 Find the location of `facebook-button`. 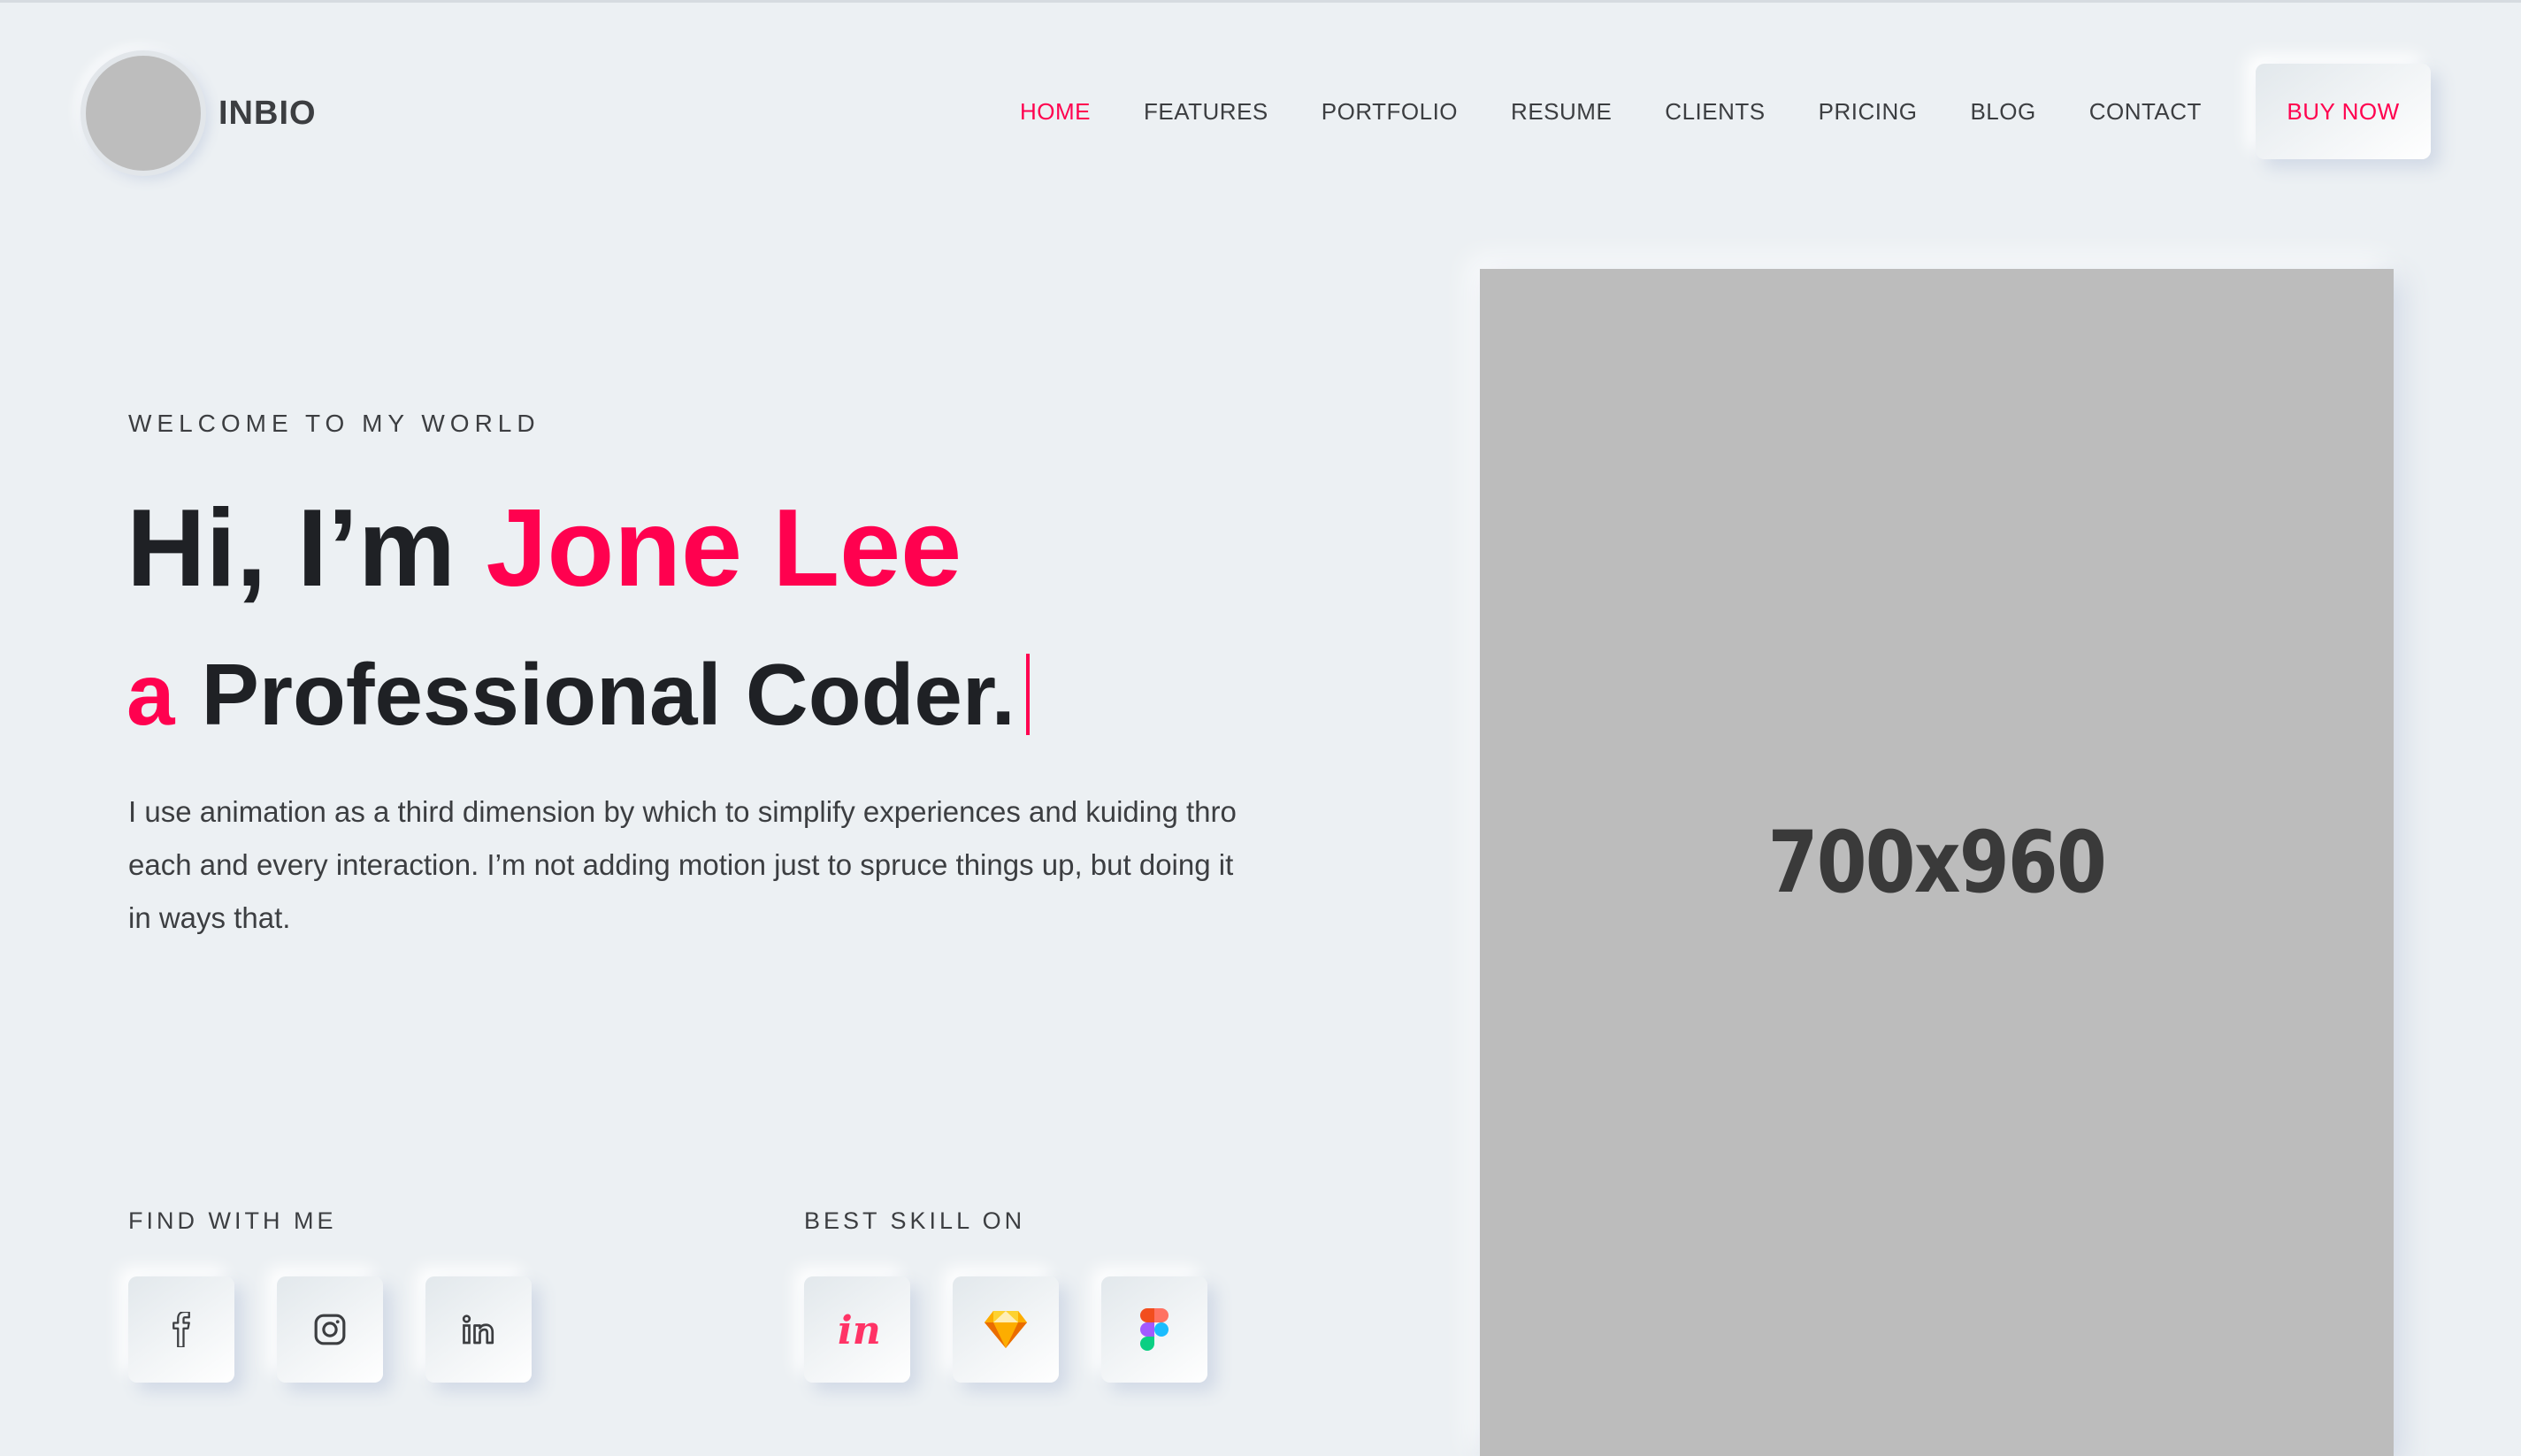

facebook-button is located at coordinates (181, 1329).